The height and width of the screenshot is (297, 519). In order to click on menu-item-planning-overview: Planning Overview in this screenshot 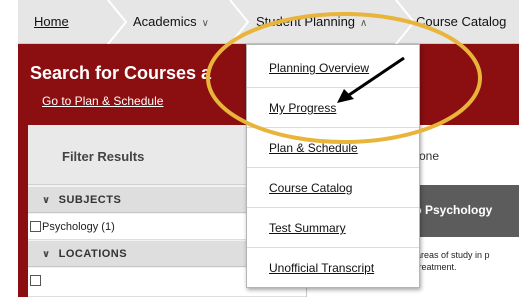, I will do `click(319, 68)`.